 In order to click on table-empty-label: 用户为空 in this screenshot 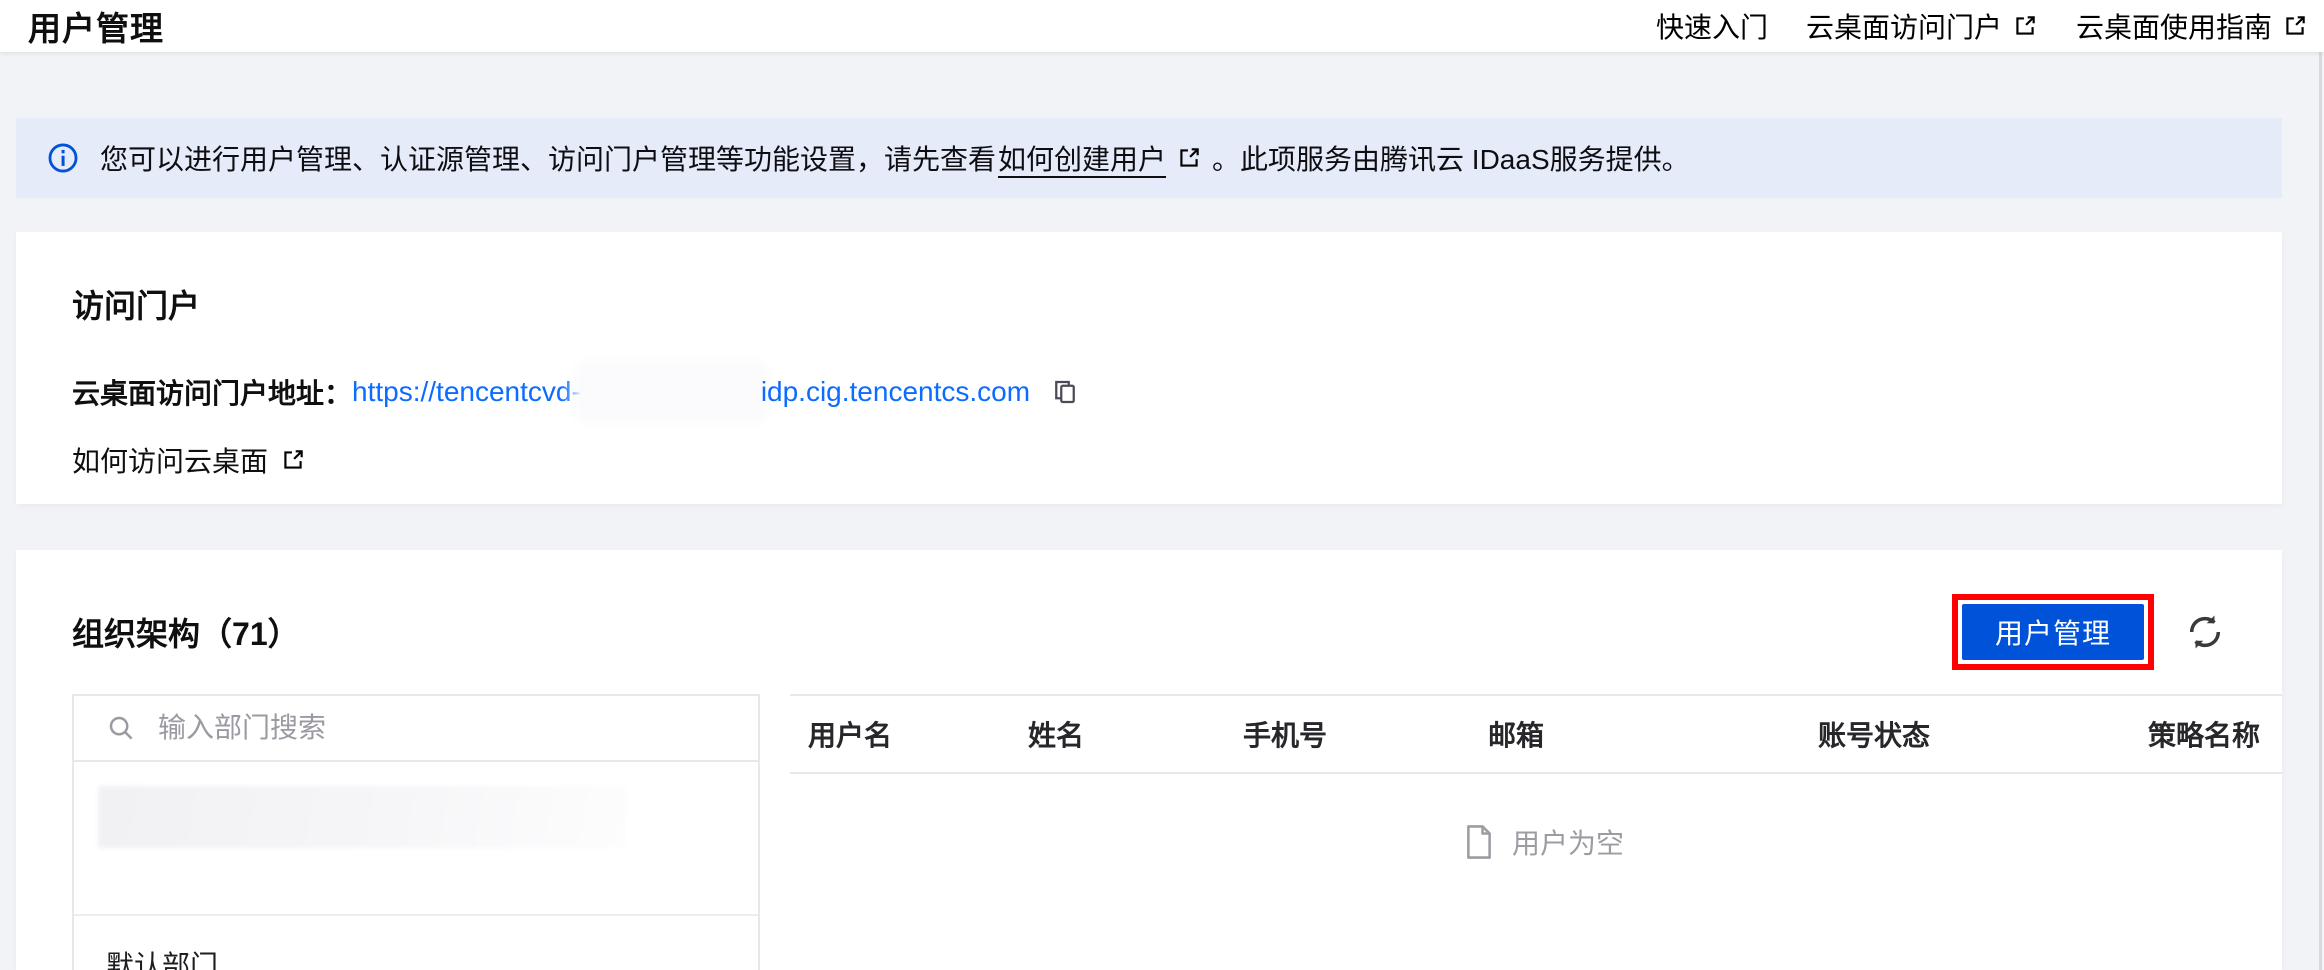, I will do `click(1568, 843)`.